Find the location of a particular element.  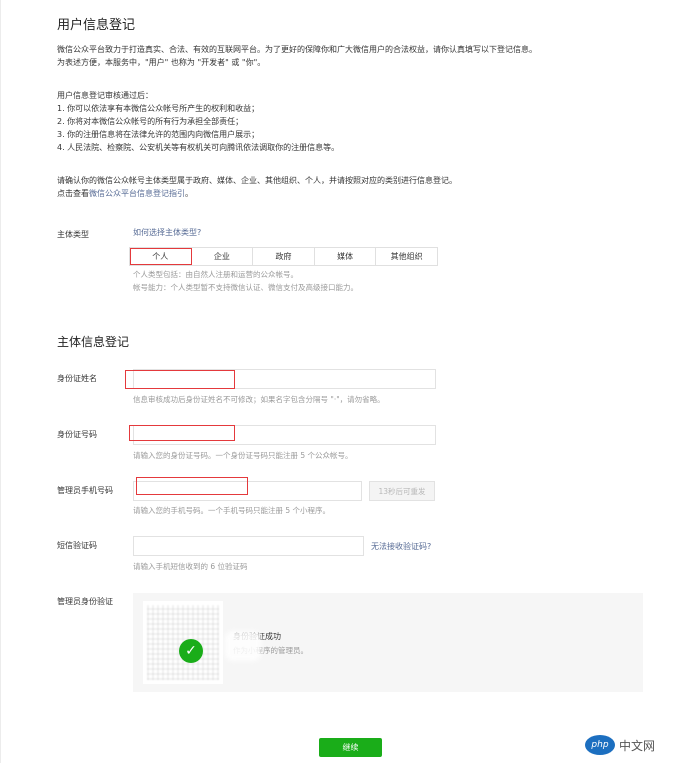

admin-verify-label: 管理员身份验证 is located at coordinates (85, 601).